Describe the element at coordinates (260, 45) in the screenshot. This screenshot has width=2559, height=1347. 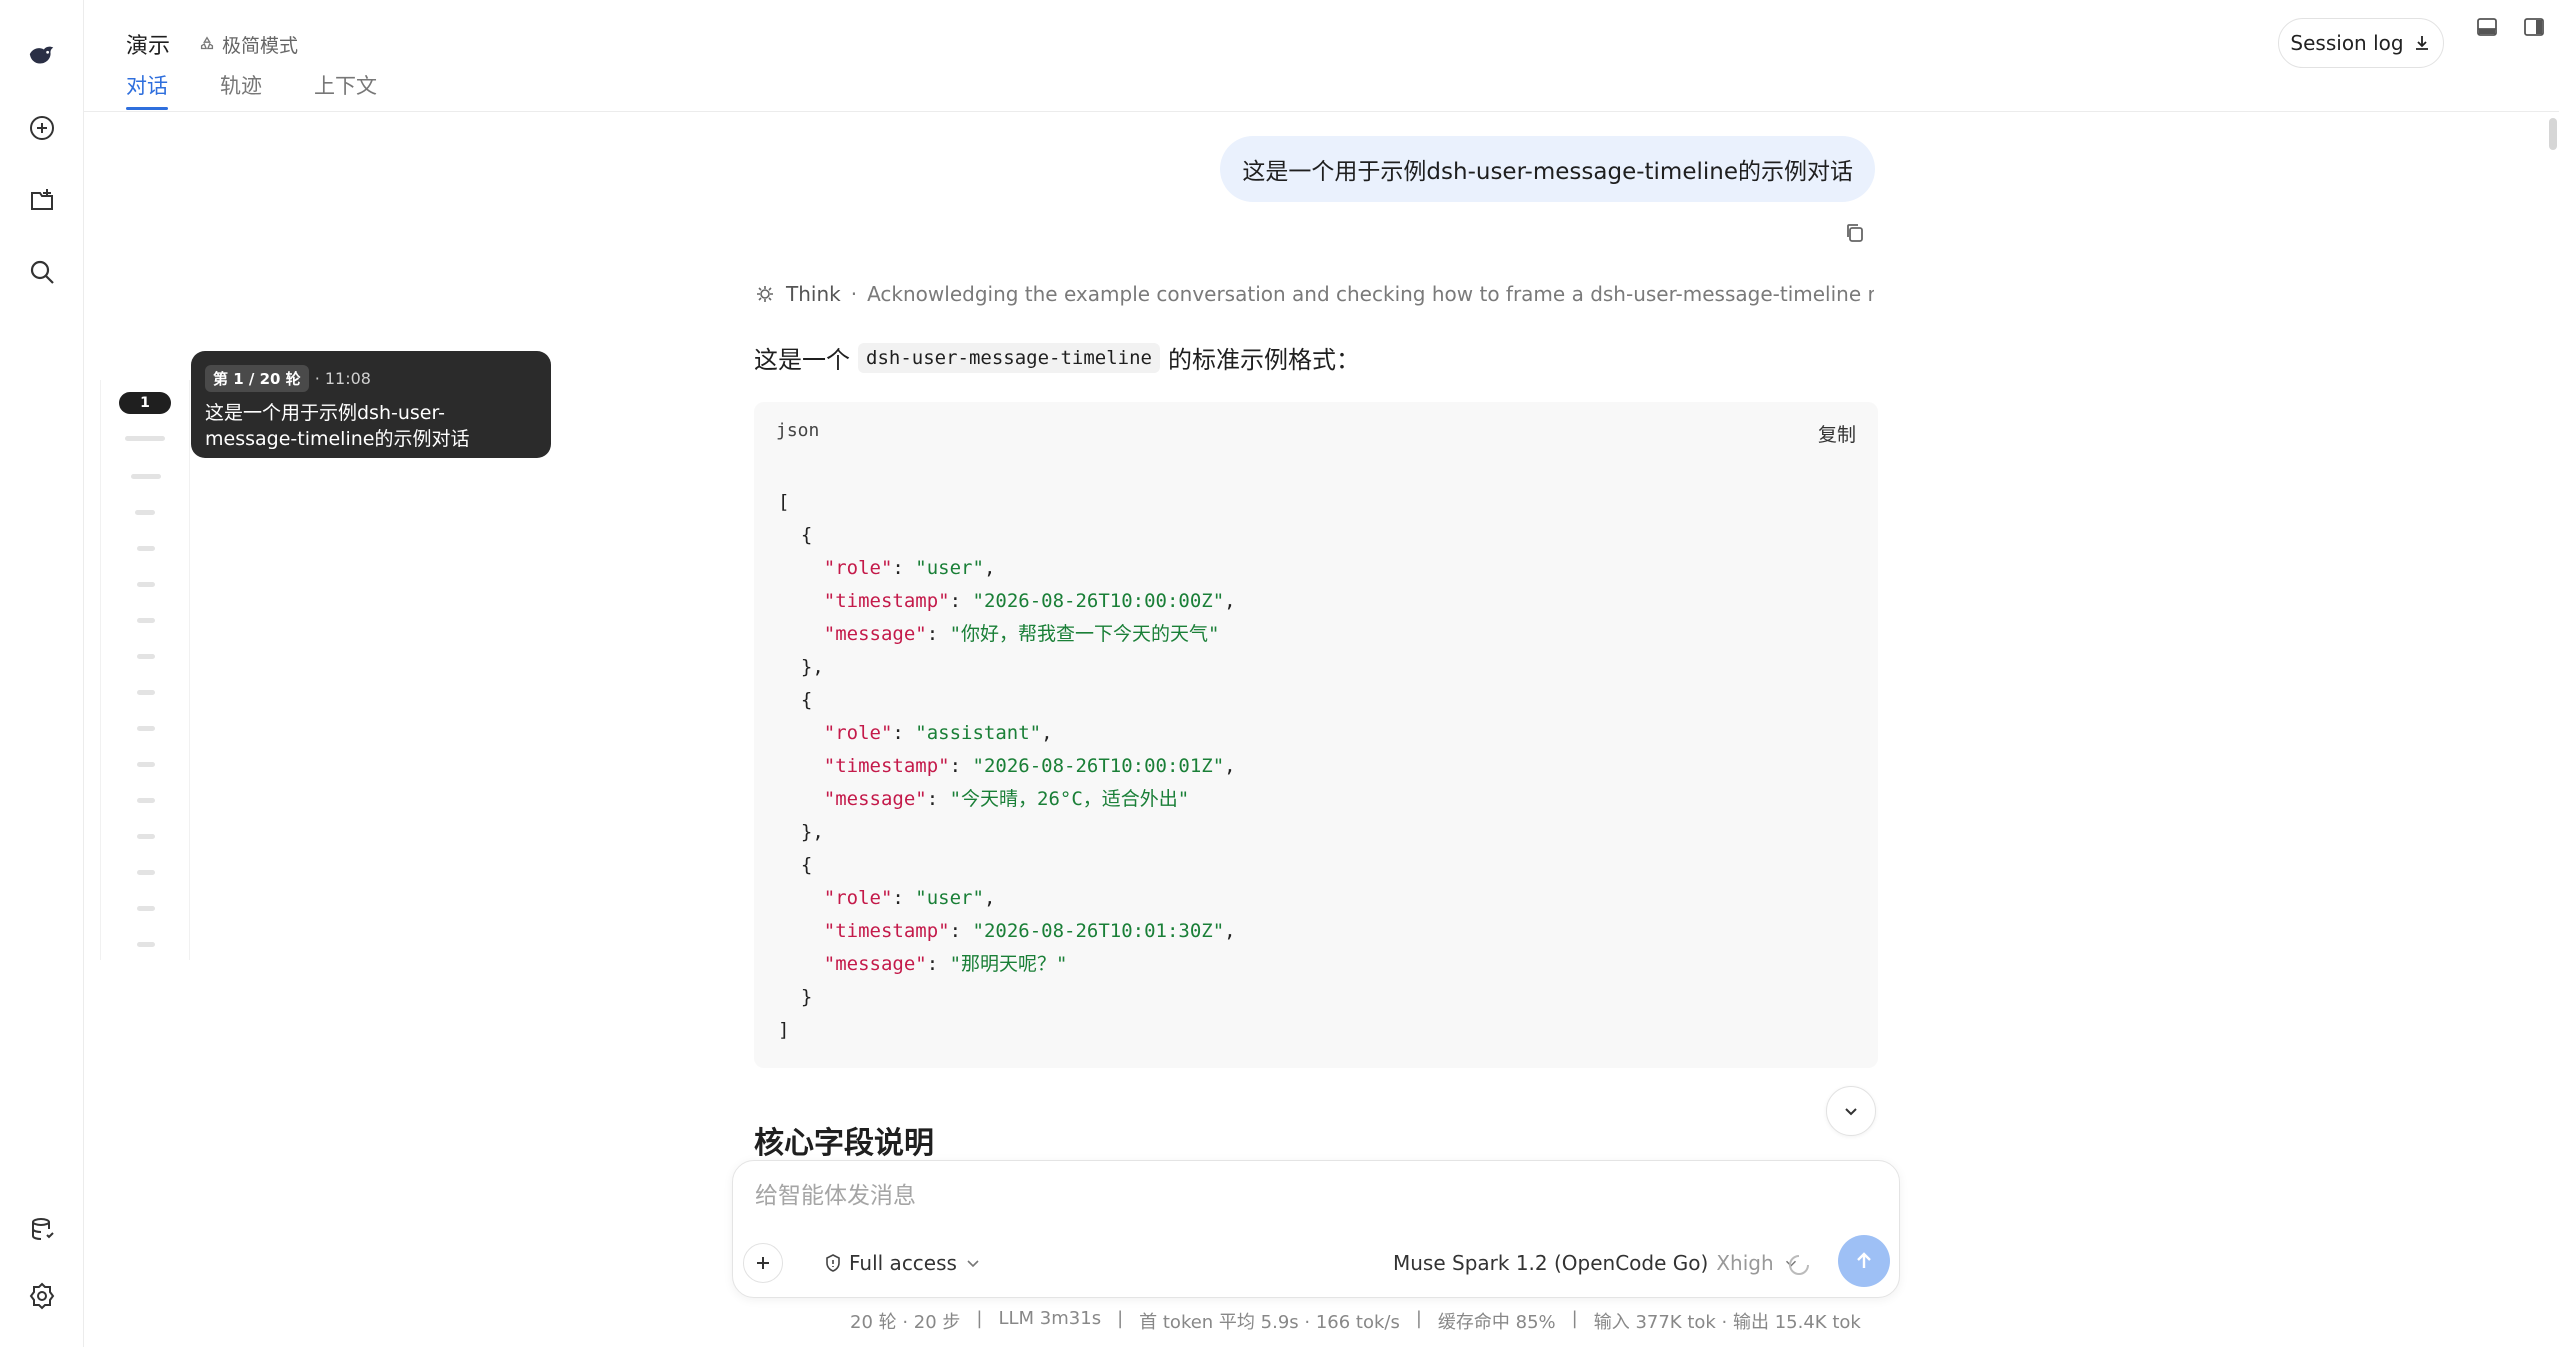
I see `mode-label: 极简模式` at that location.